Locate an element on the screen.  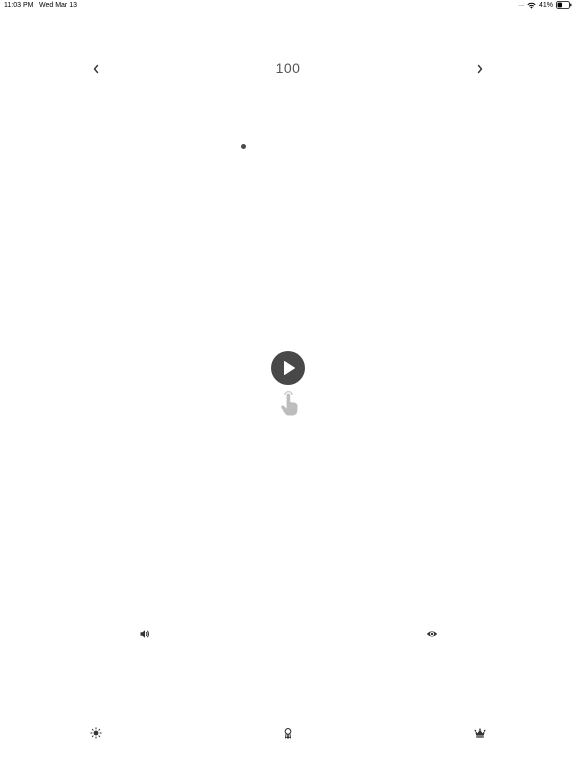
battery-icon is located at coordinates (564, 5).